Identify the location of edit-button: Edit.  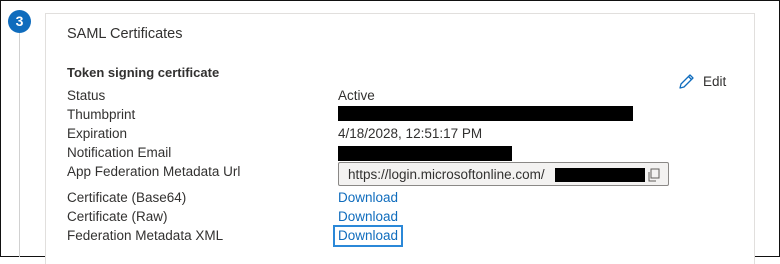
(702, 81).